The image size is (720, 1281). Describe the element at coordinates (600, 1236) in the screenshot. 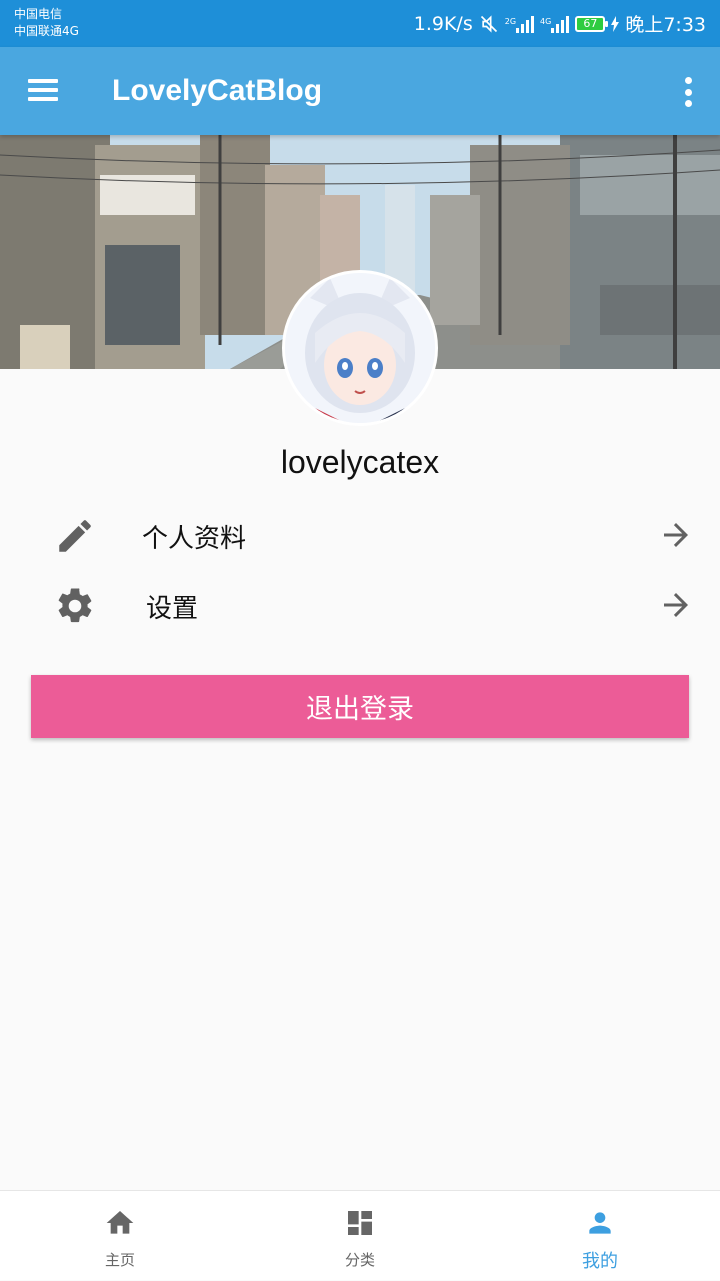

I see `nav-item-mine: 我的` at that location.